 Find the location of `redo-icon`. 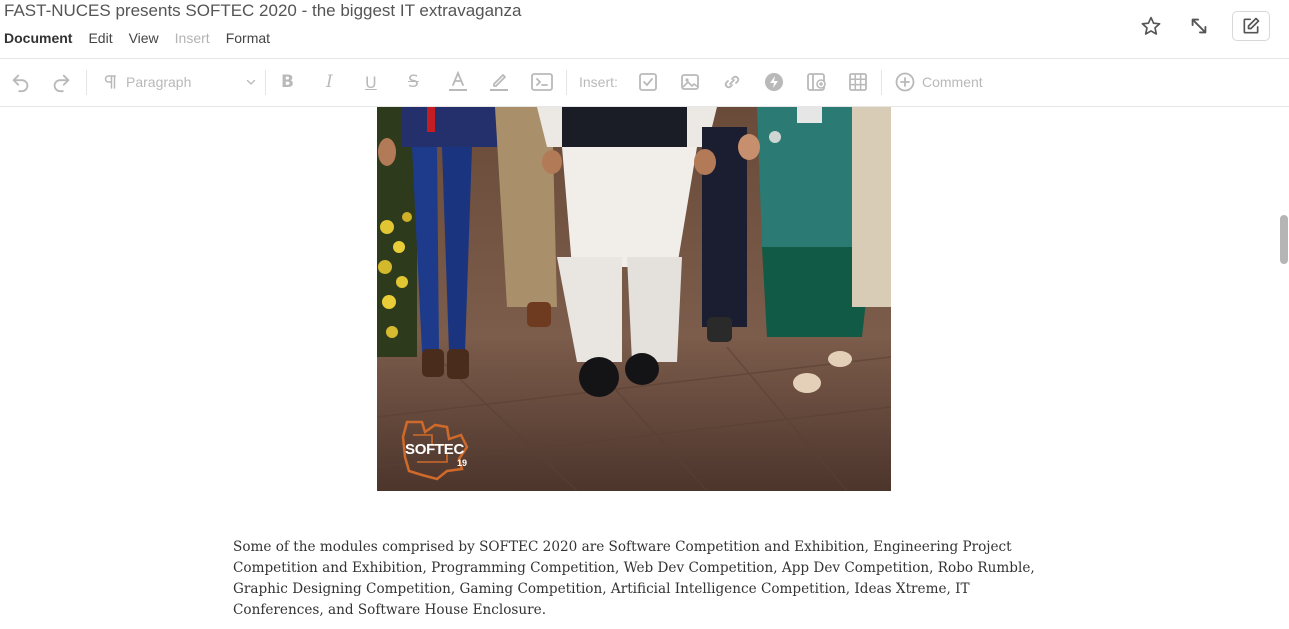

redo-icon is located at coordinates (61, 83).